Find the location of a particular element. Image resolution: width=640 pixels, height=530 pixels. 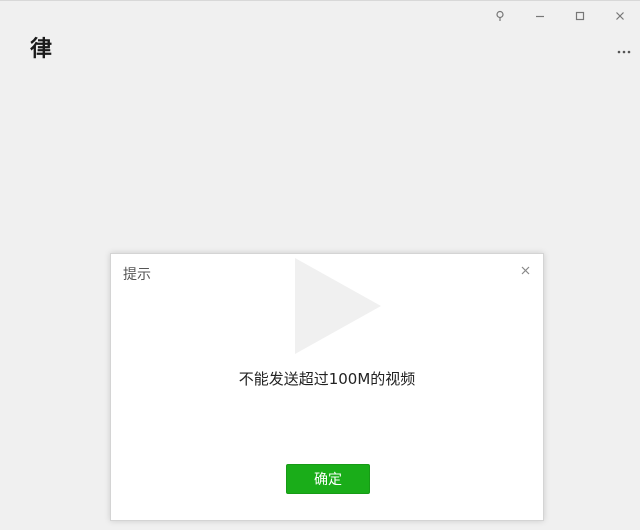

window-controls is located at coordinates (560, 16).